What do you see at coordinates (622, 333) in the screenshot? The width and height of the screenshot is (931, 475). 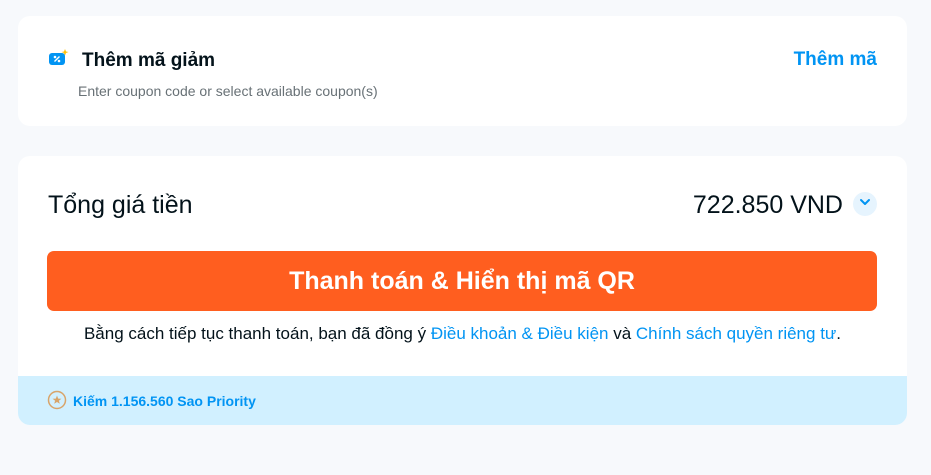 I see `terms-conjunction: và` at bounding box center [622, 333].